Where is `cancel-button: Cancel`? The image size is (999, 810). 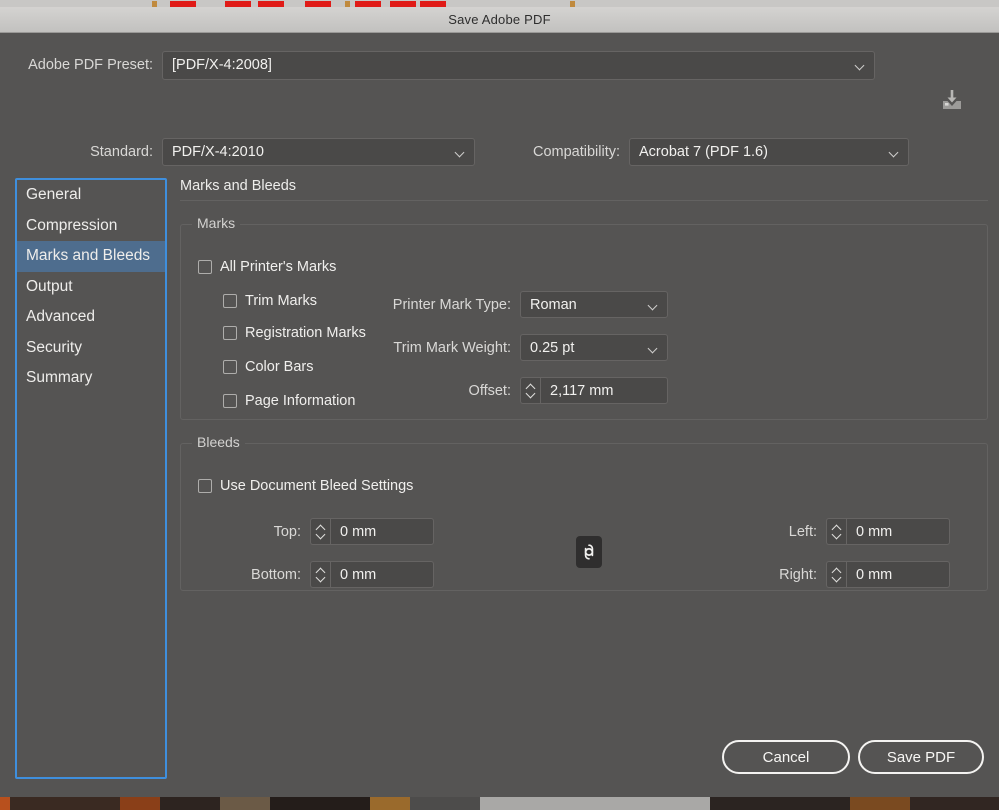
cancel-button: Cancel is located at coordinates (786, 757).